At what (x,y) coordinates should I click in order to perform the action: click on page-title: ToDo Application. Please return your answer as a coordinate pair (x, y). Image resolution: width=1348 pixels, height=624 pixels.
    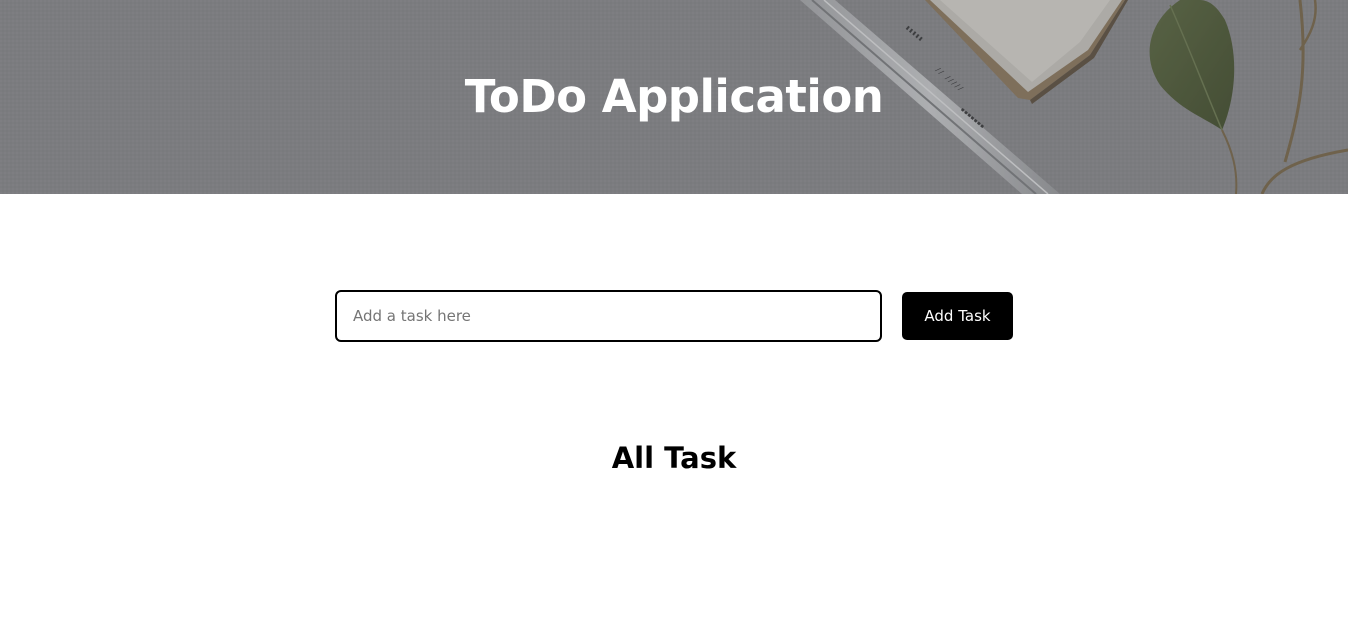
    Looking at the image, I should click on (674, 96).